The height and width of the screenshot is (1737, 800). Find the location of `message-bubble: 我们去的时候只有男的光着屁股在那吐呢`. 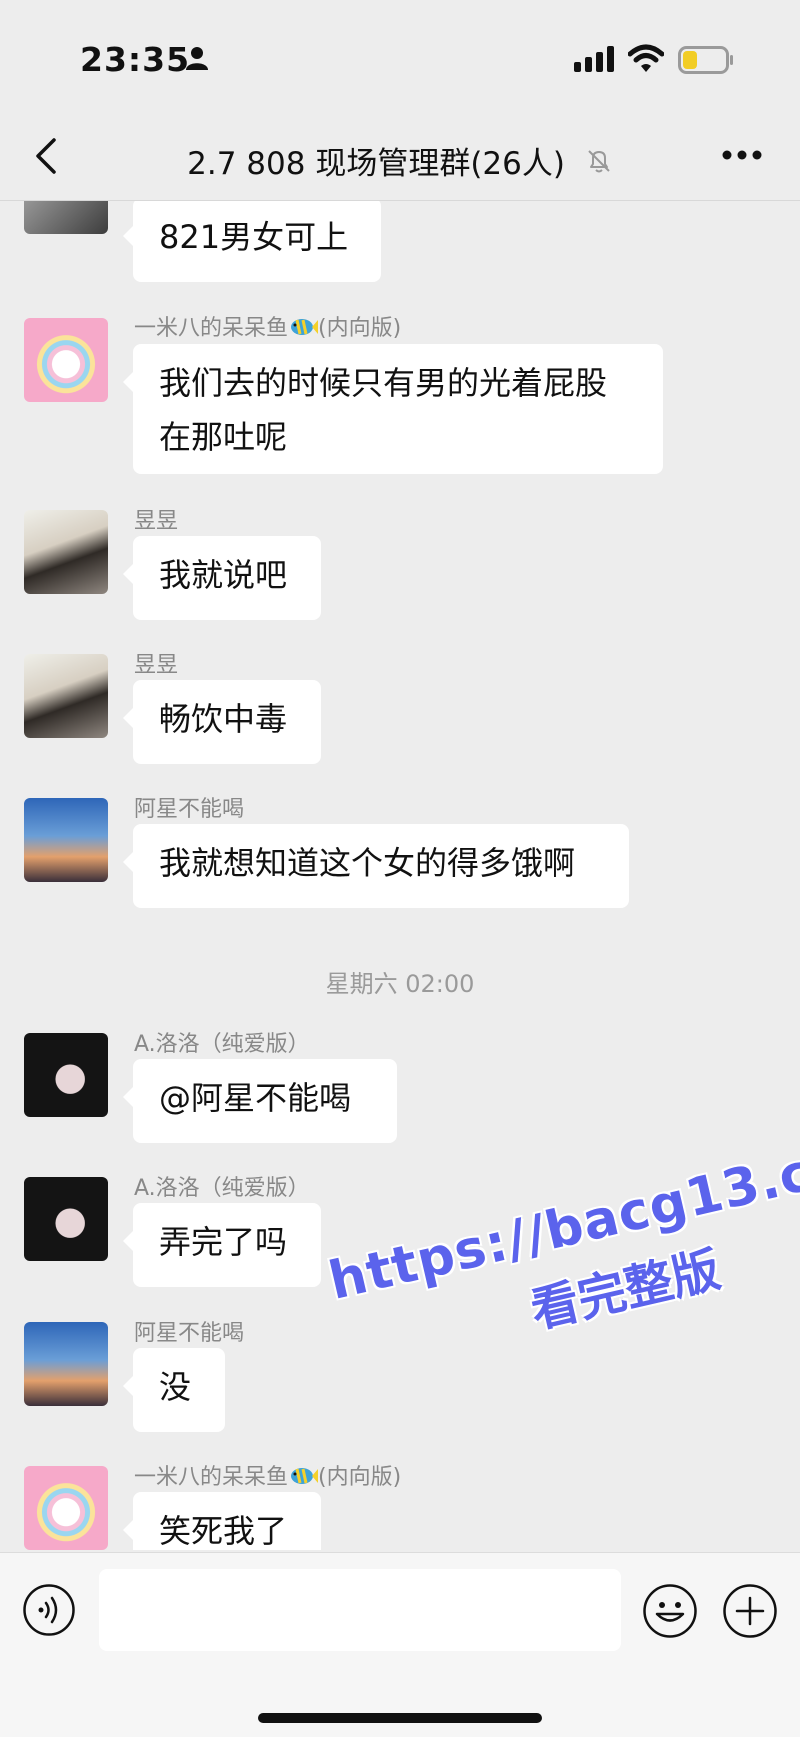

message-bubble: 我们去的时候只有男的光着屁股在那吐呢 is located at coordinates (393, 409).